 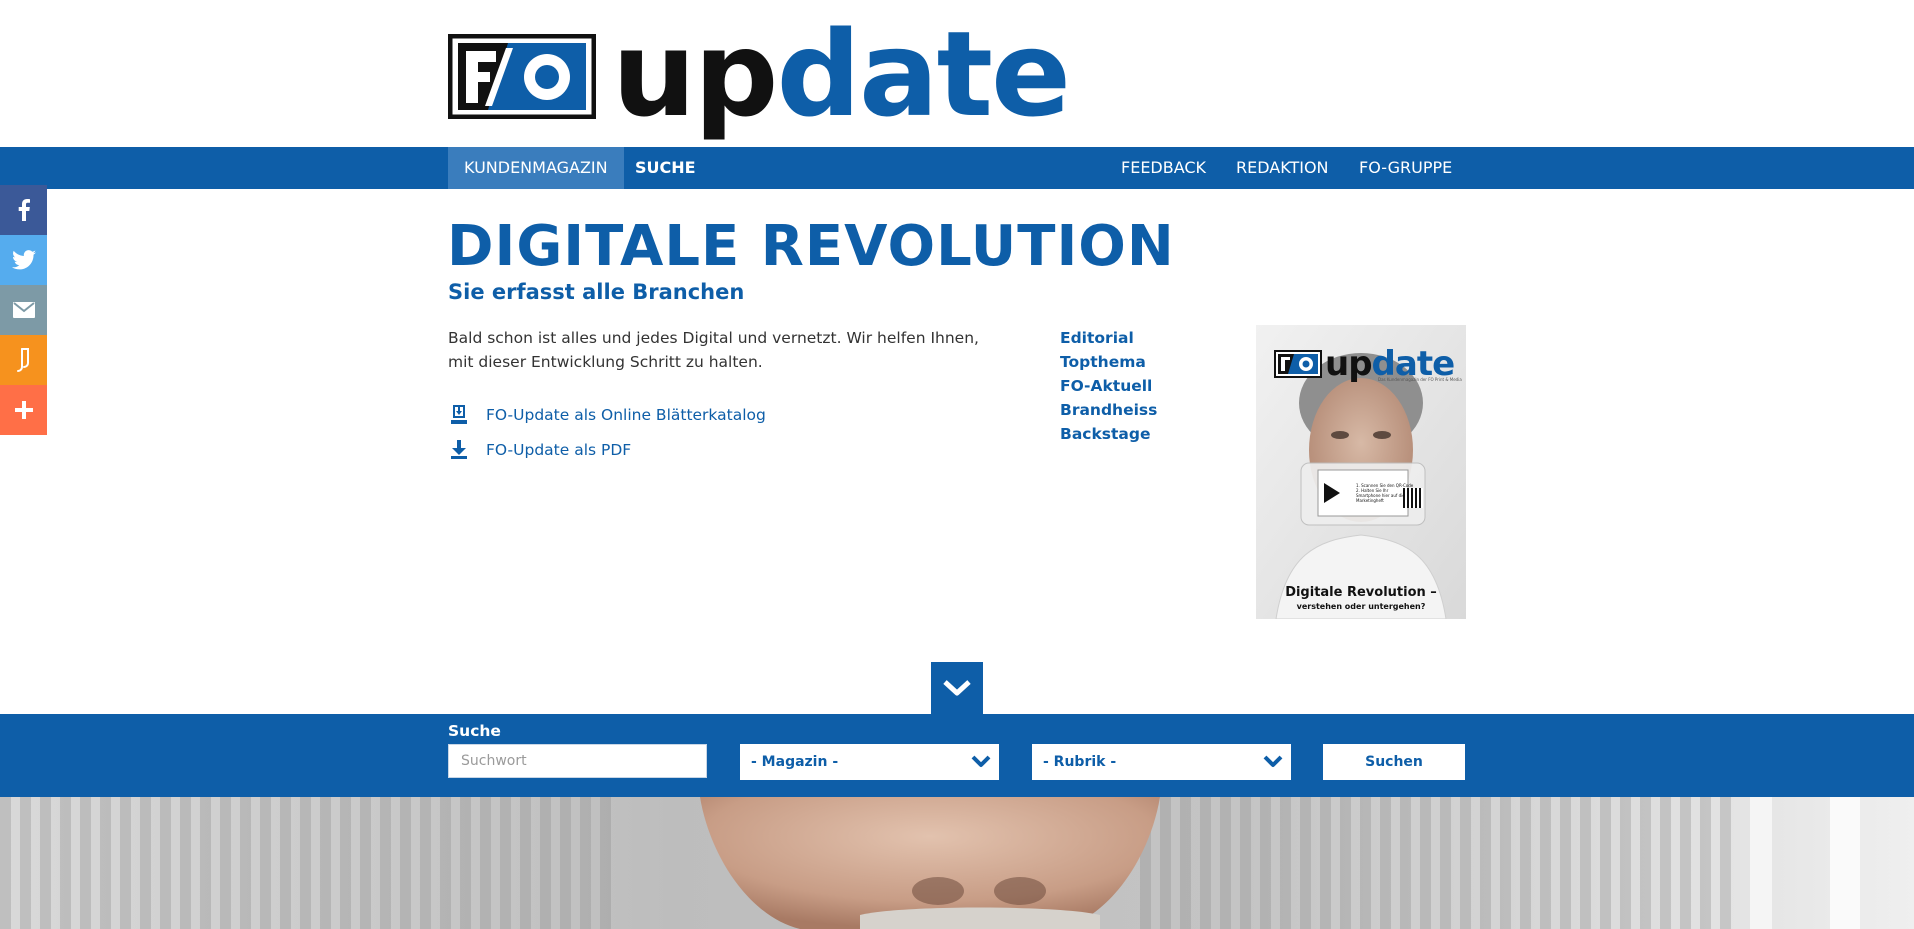 What do you see at coordinates (1394, 762) in the screenshot?
I see `search-submit-button: Suchen` at bounding box center [1394, 762].